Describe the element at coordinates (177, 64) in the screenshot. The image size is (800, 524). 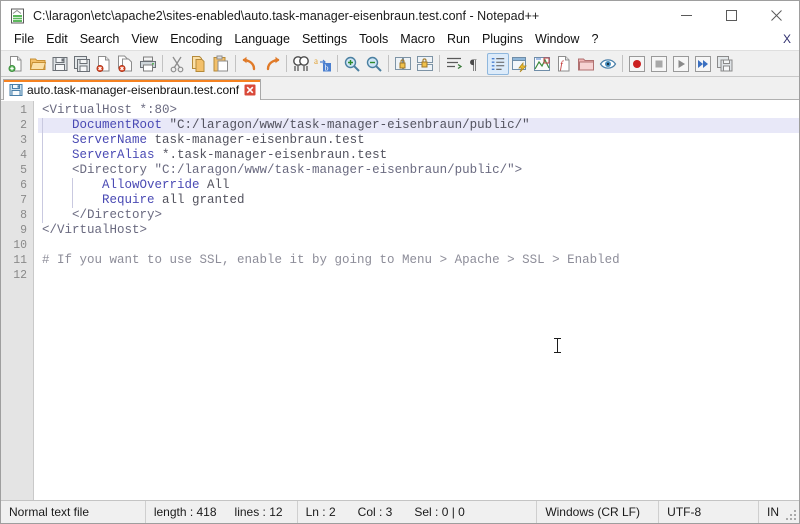
I see `cut-icon` at that location.